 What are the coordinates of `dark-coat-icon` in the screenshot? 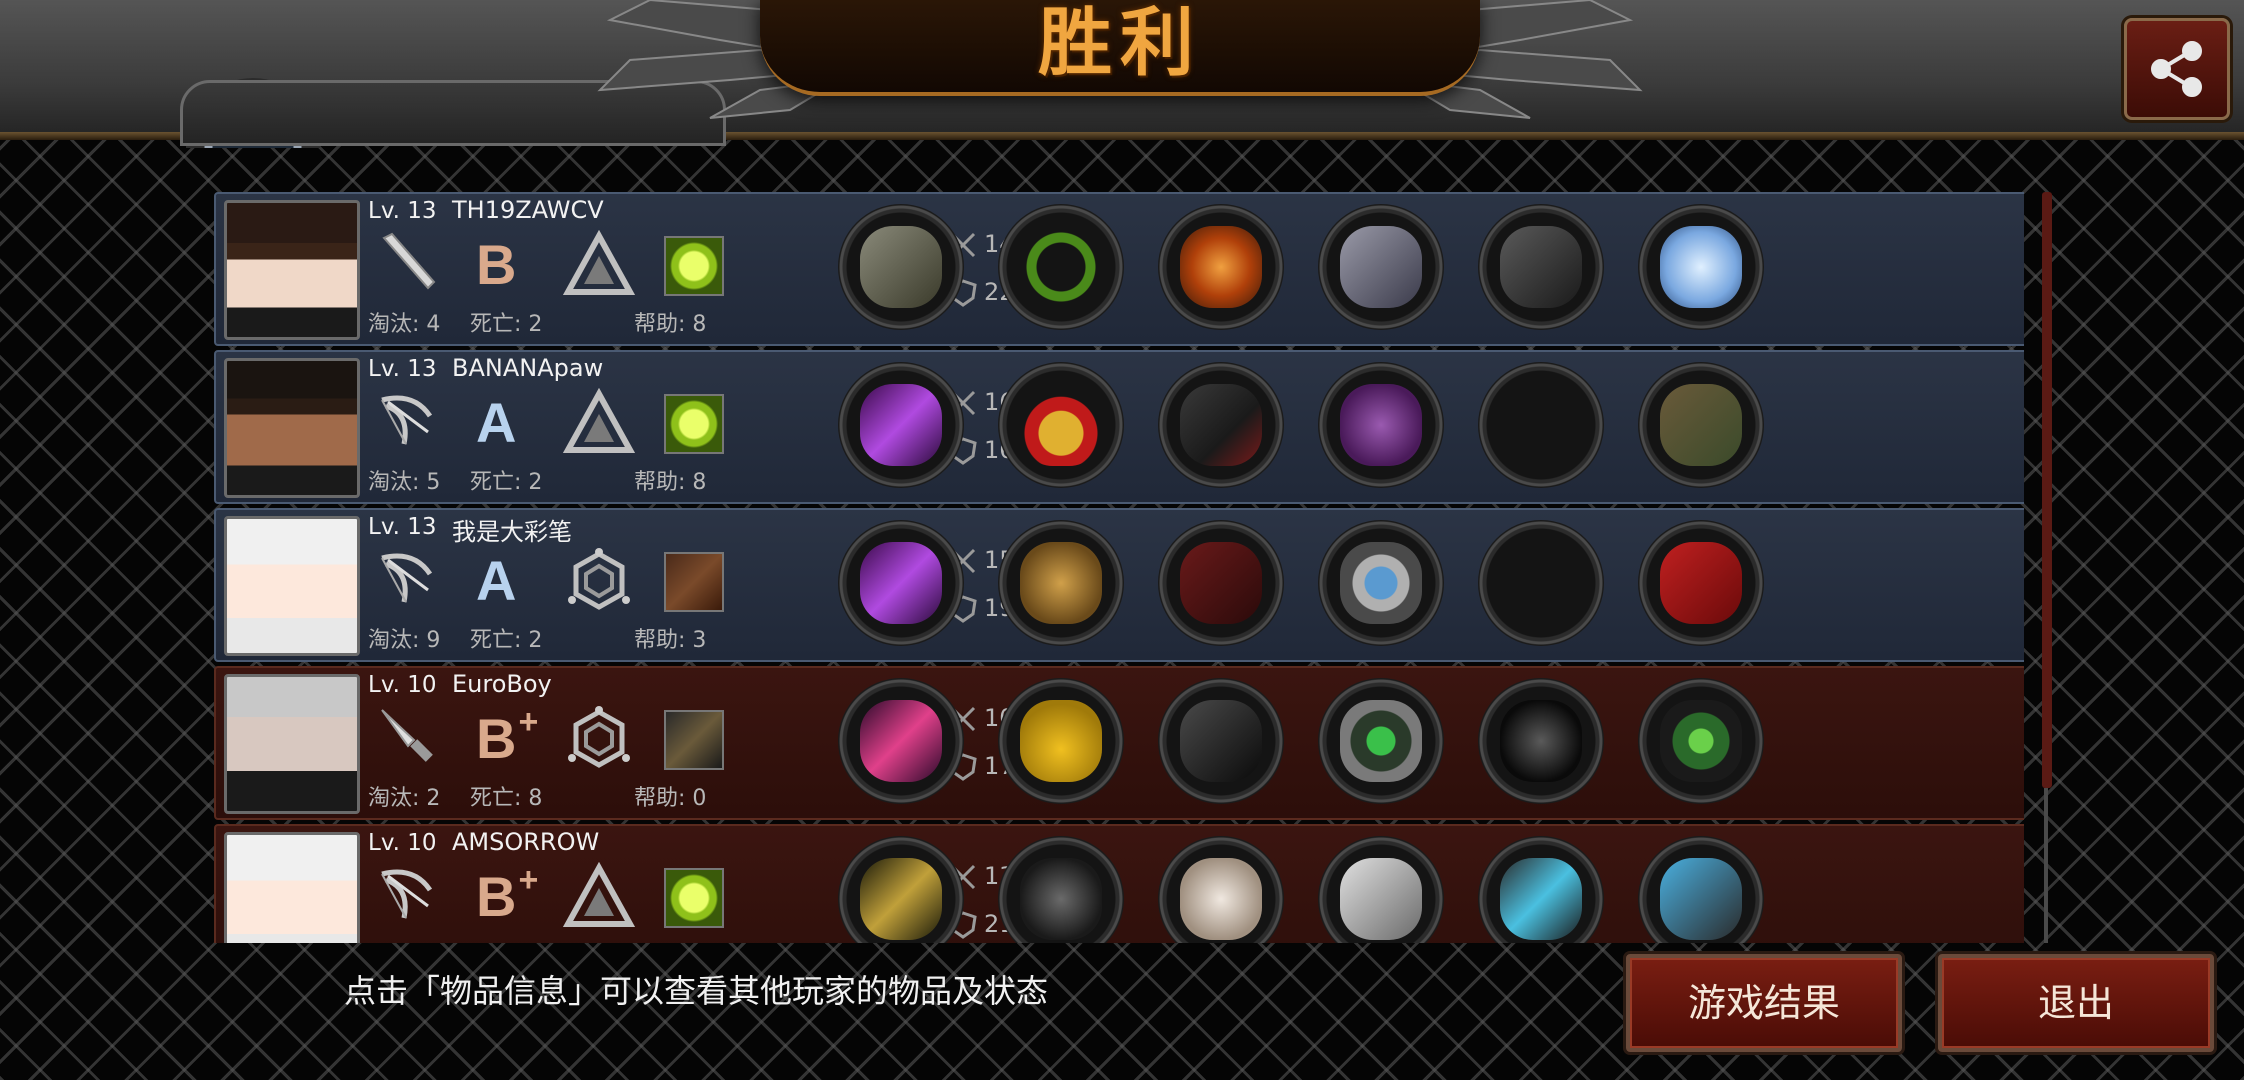 It's located at (1221, 425).